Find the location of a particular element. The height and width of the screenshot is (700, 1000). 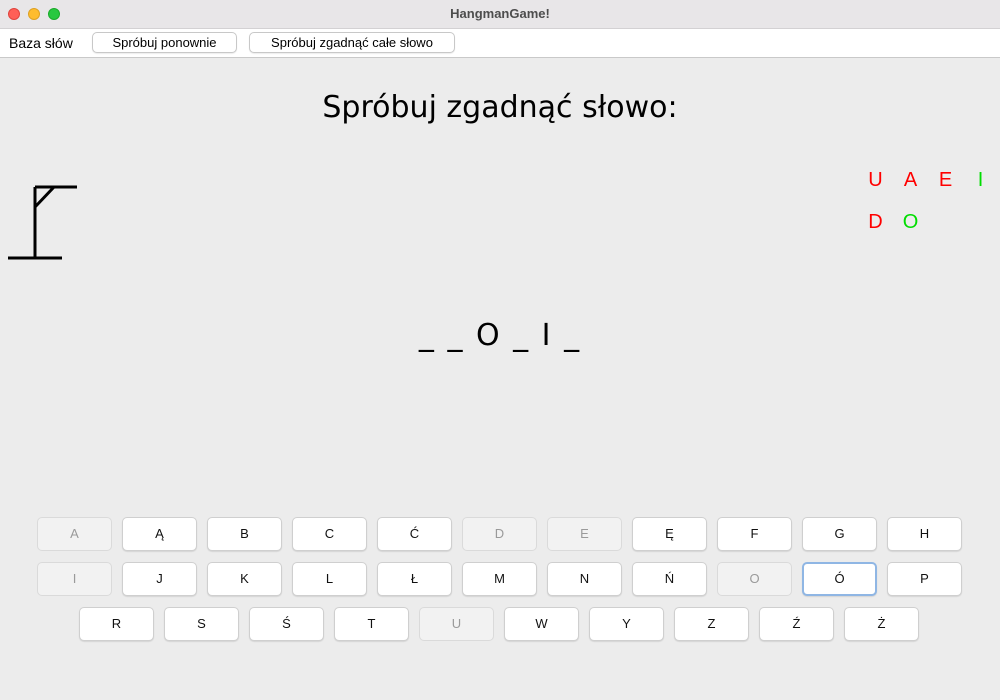

used-letter: I is located at coordinates (980, 180).